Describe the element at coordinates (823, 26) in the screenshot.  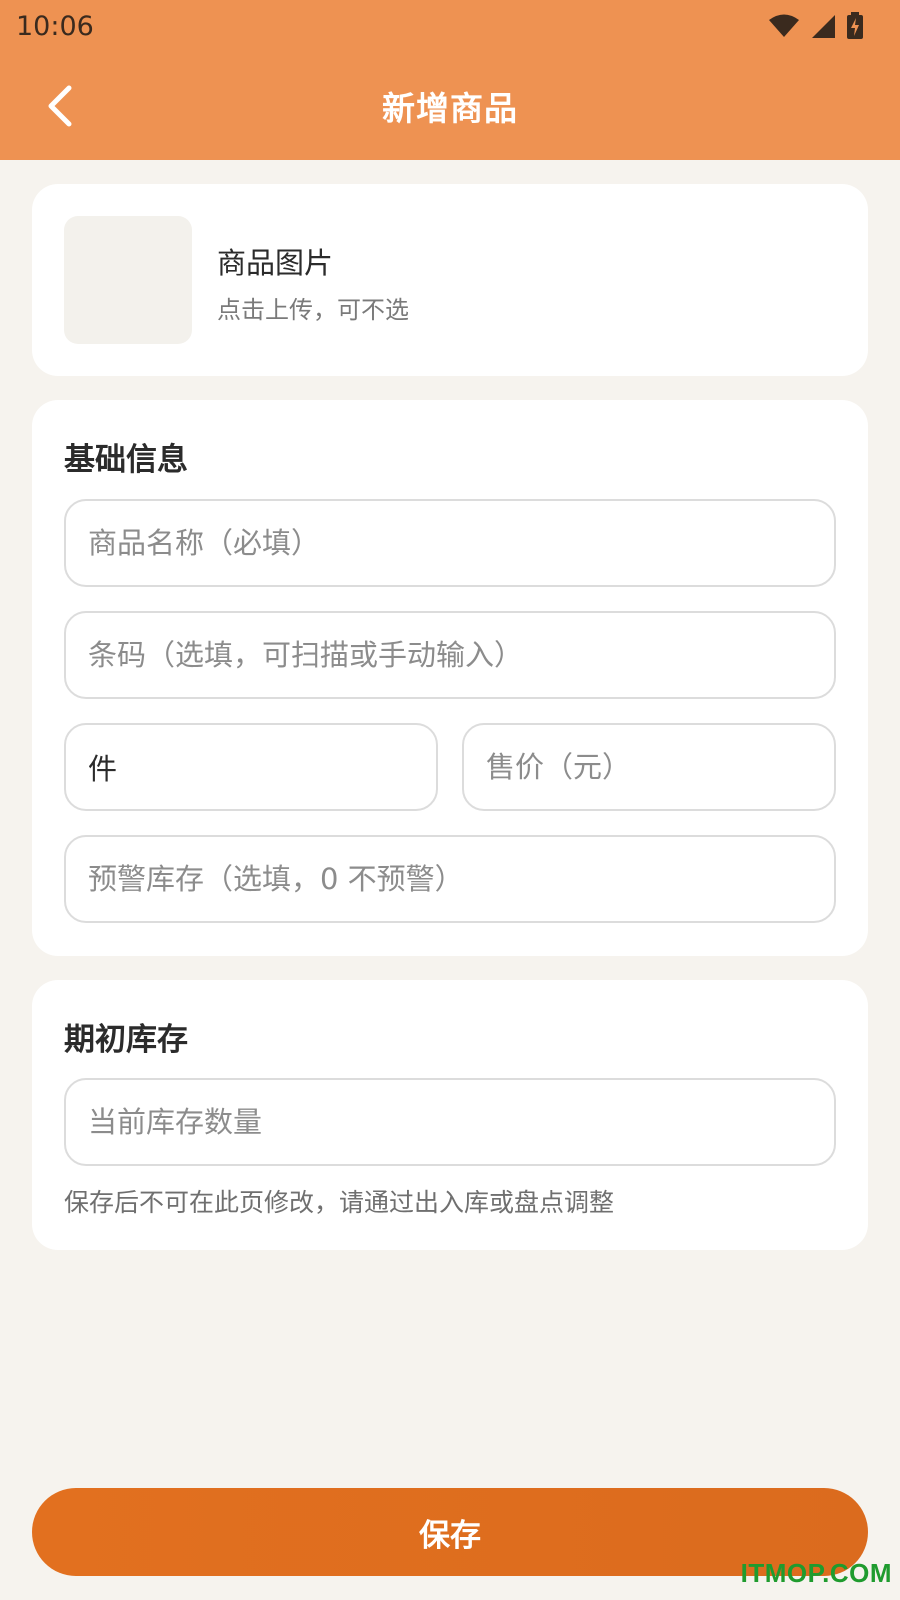
I see `signal-icon` at that location.